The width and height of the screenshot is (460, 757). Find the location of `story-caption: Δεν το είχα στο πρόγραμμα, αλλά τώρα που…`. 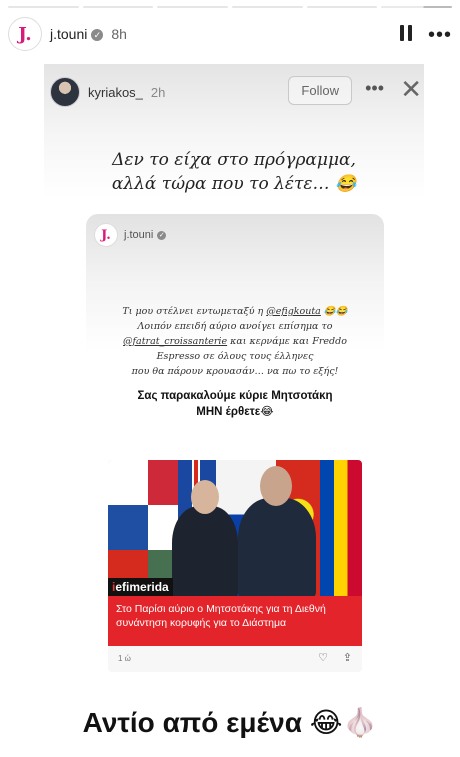

story-caption: Δεν το είχα στο πρόγραμμα, αλλά τώρα που… is located at coordinates (234, 172).